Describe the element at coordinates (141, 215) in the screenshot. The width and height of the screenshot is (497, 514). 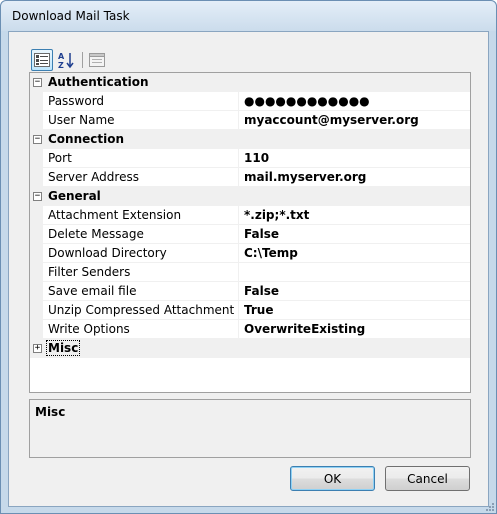
I see `property-name: Attachment Extension` at that location.